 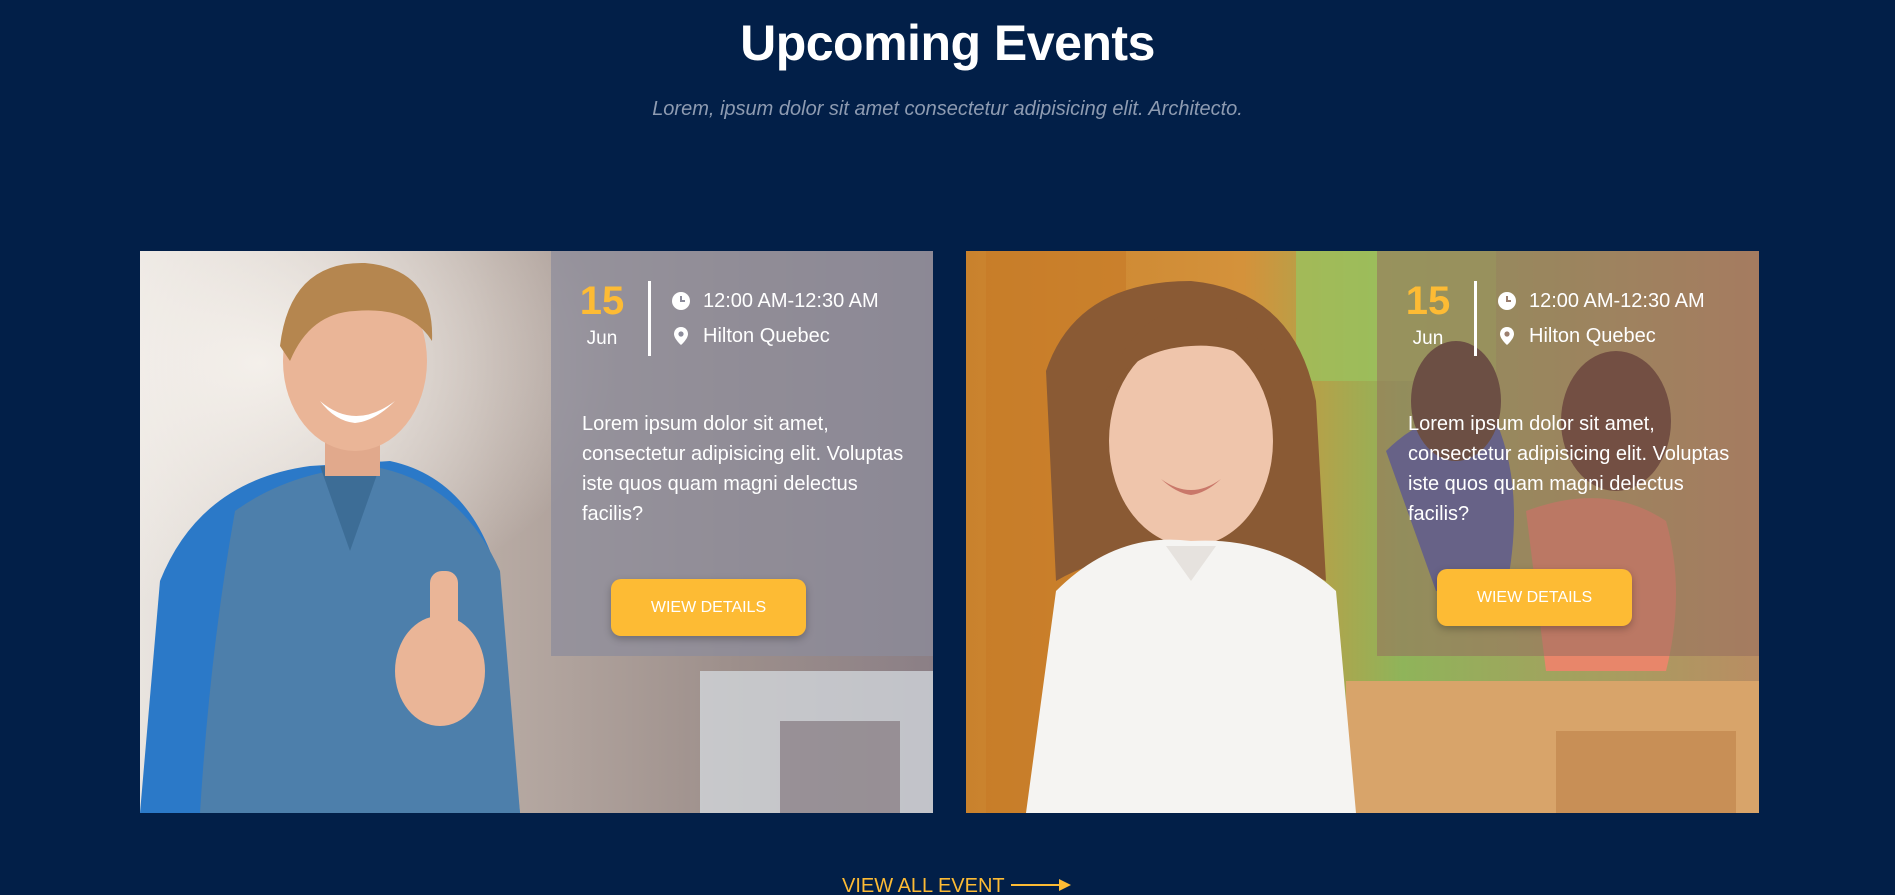 I want to click on arrow-right-icon, so click(x=1040, y=885).